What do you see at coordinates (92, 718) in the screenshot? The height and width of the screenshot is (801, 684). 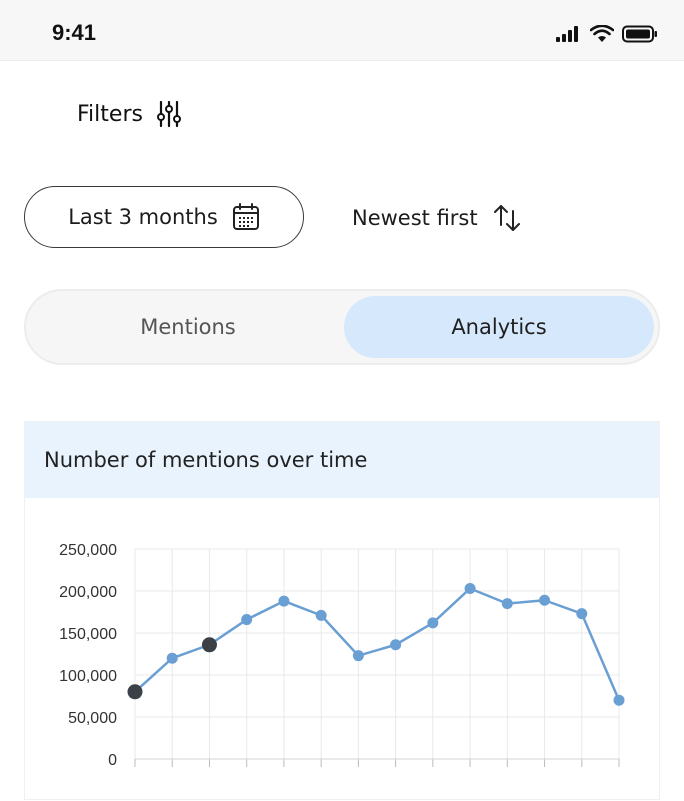 I see `y-tick-label: 50,000` at bounding box center [92, 718].